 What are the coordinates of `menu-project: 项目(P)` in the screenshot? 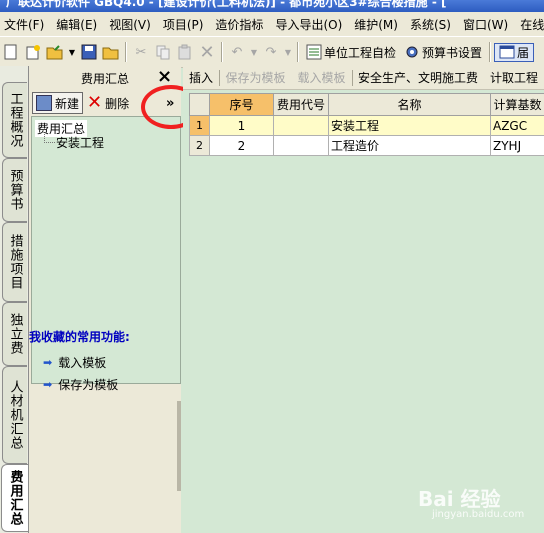 It's located at (183, 24).